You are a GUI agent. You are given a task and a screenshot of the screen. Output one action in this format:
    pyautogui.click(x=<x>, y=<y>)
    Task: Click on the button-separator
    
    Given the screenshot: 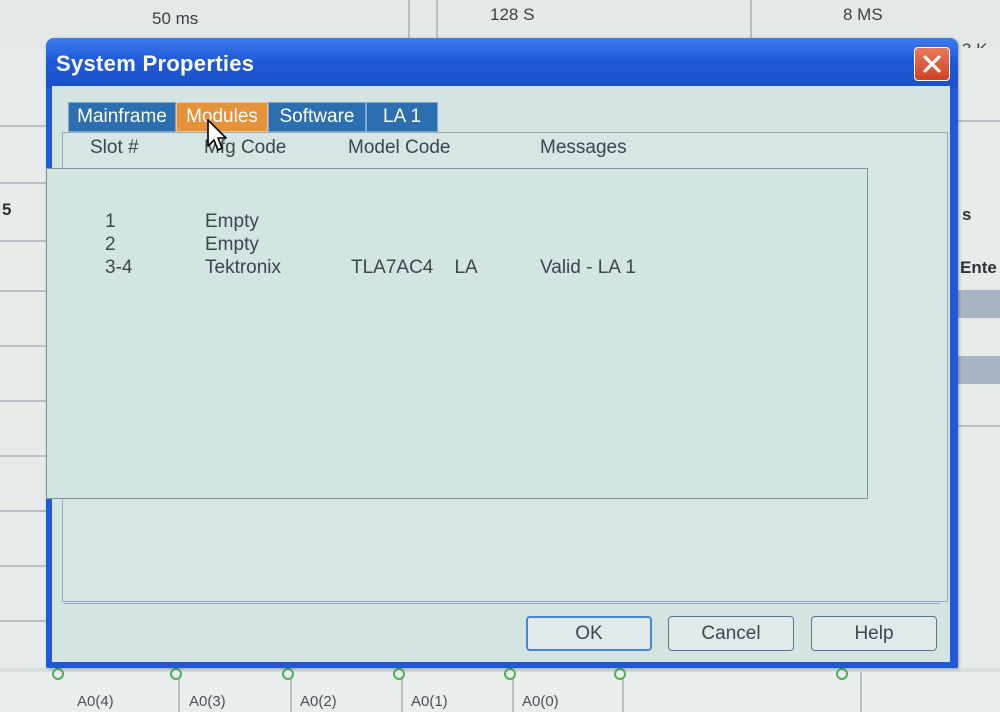 What is the action you would take?
    pyautogui.click(x=502, y=603)
    